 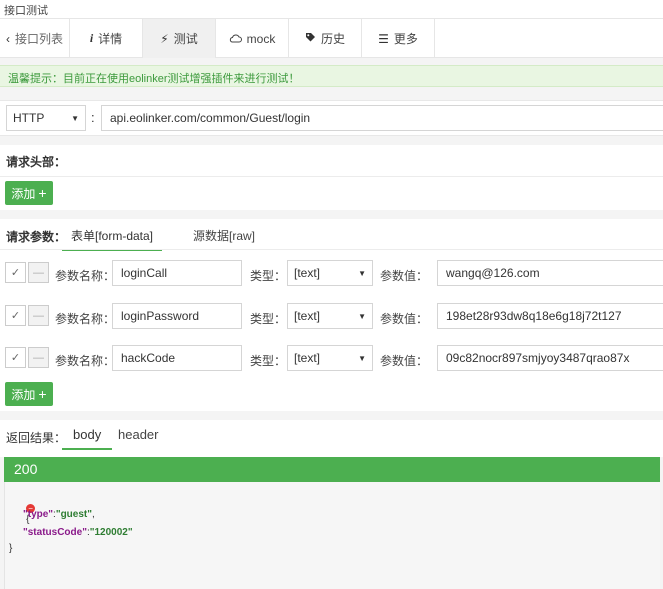 What do you see at coordinates (261, 38) in the screenshot?
I see `tab-mock-label: mock` at bounding box center [261, 38].